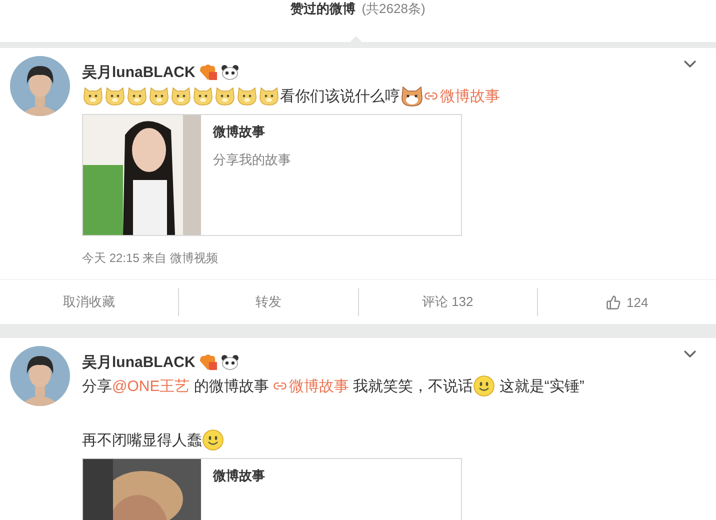 The width and height of the screenshot is (716, 520). Describe the element at coordinates (340, 96) in the screenshot. I see `post-text: 看你们该说什么哼` at that location.